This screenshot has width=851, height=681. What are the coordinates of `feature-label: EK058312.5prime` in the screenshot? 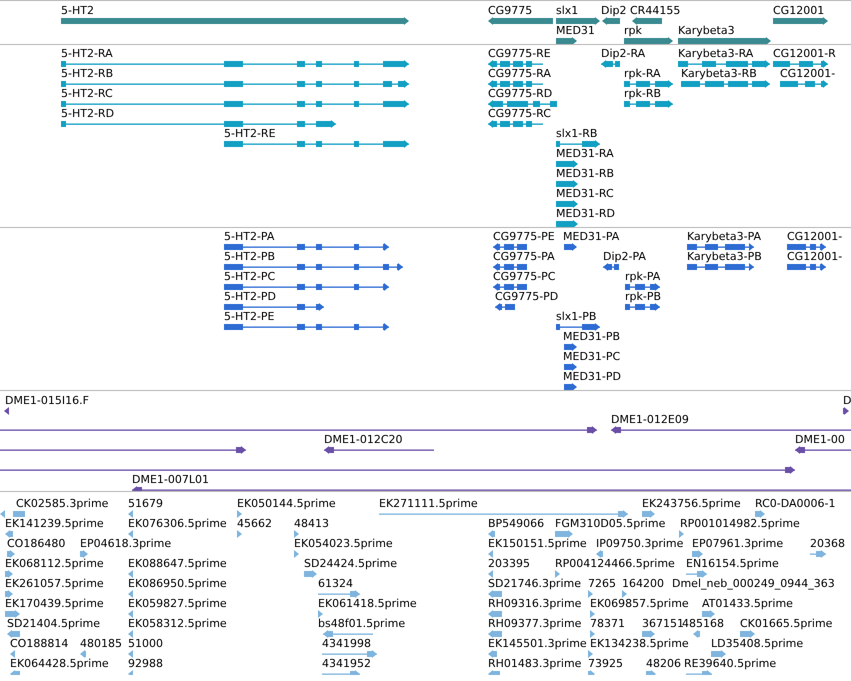 It's located at (177, 623).